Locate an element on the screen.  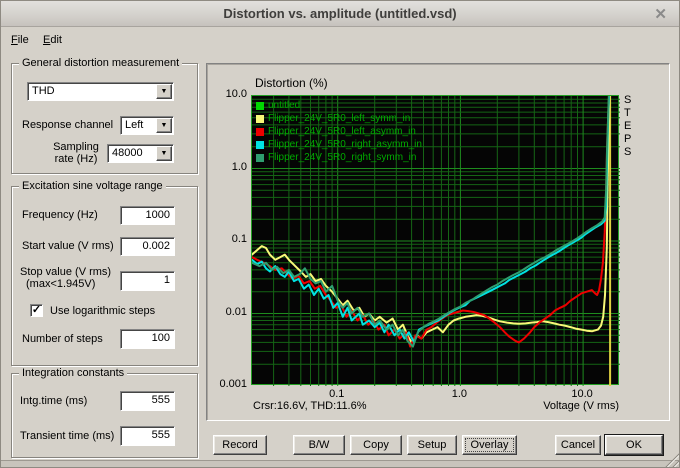
response-channel-label: Response channel is located at coordinates (68, 125).